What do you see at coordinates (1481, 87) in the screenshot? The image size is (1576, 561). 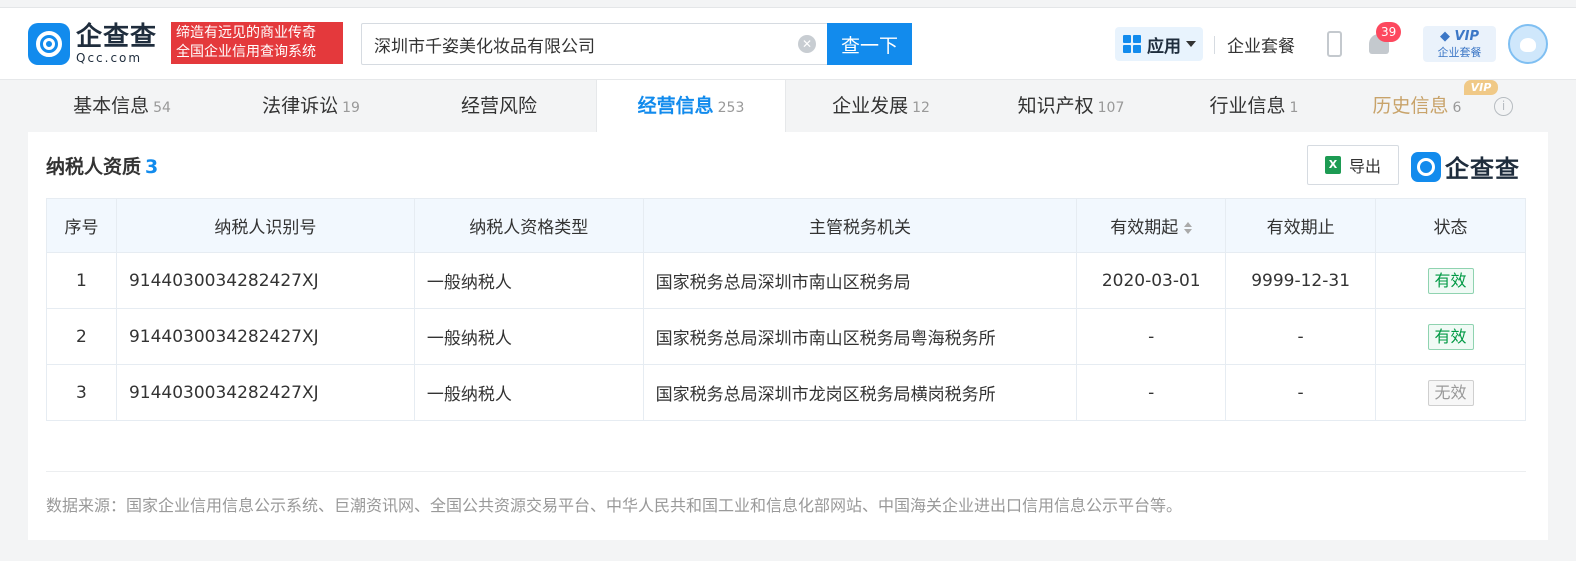 I see `history-vip-tag: VIP` at bounding box center [1481, 87].